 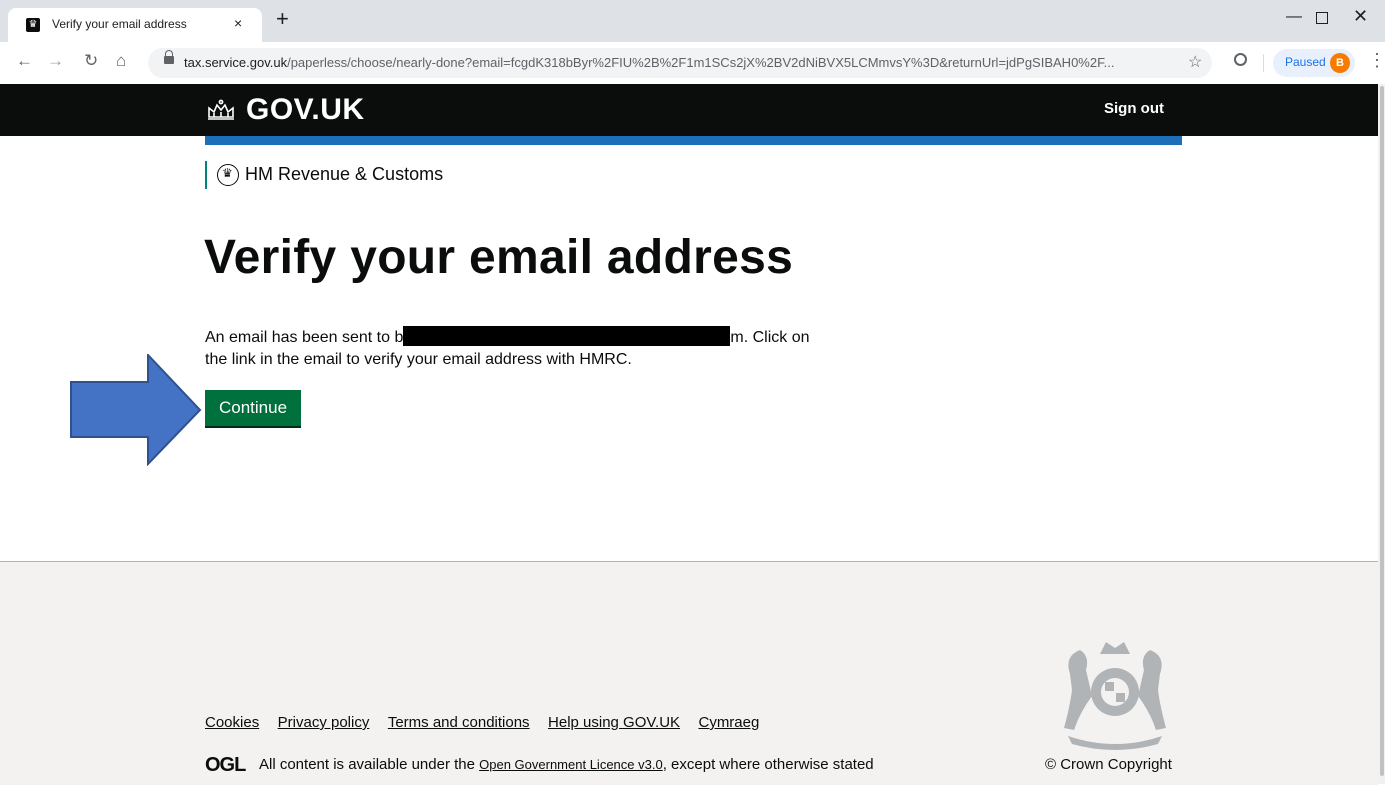 I want to click on organisation-name: HM Revenue & Customs, so click(x=344, y=174).